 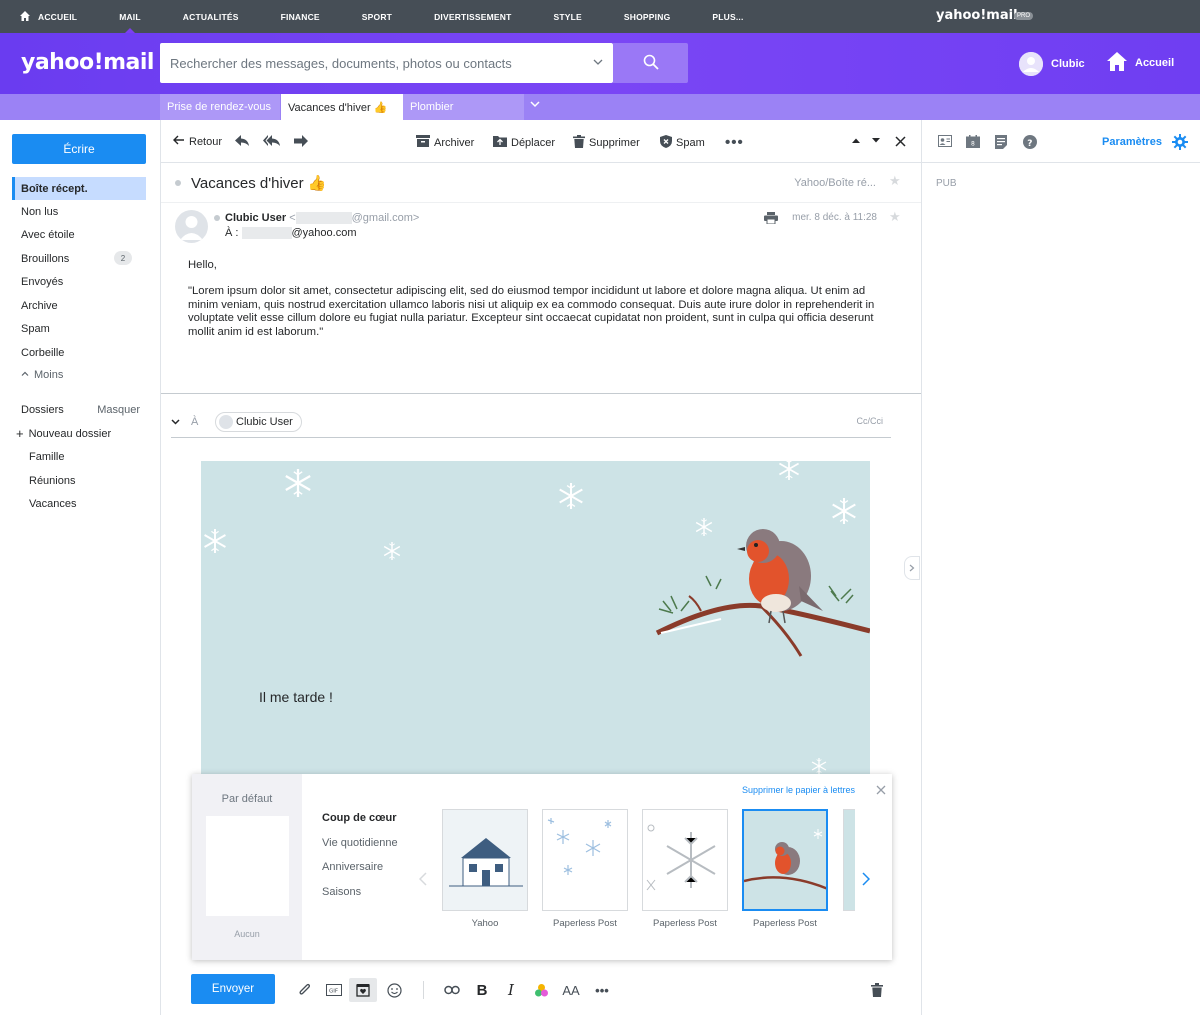 What do you see at coordinates (647, 16) in the screenshot?
I see `topnav-shopping: SHOPPING` at bounding box center [647, 16].